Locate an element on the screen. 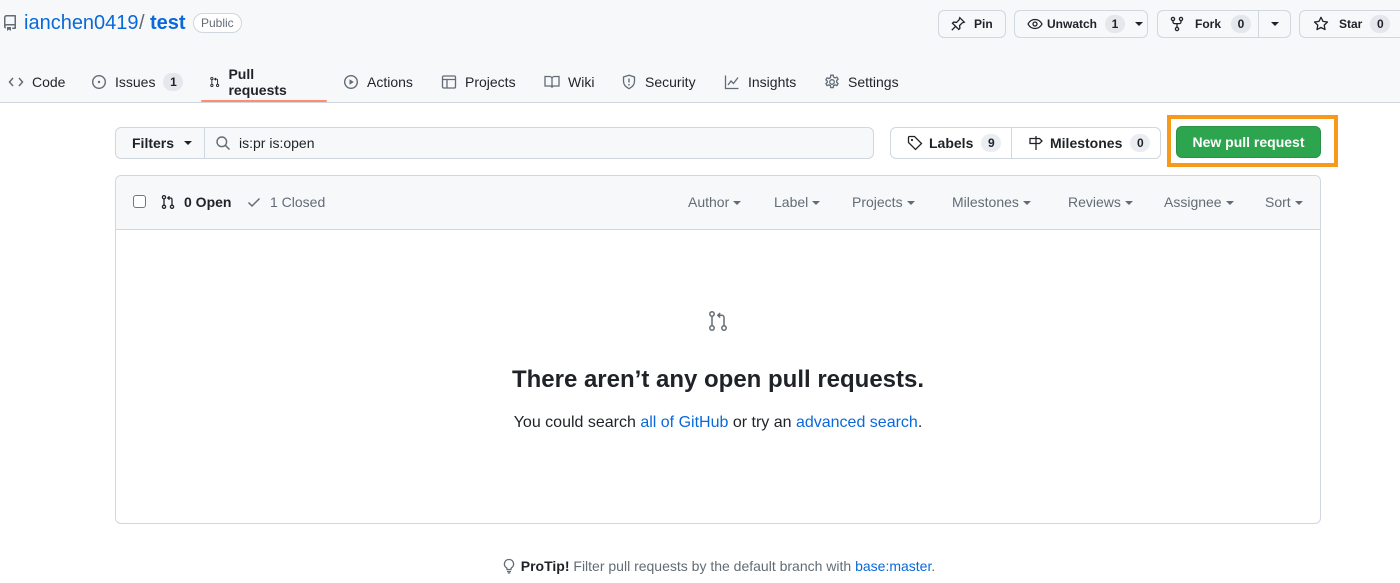  author-filter: Author is located at coordinates (715, 202).